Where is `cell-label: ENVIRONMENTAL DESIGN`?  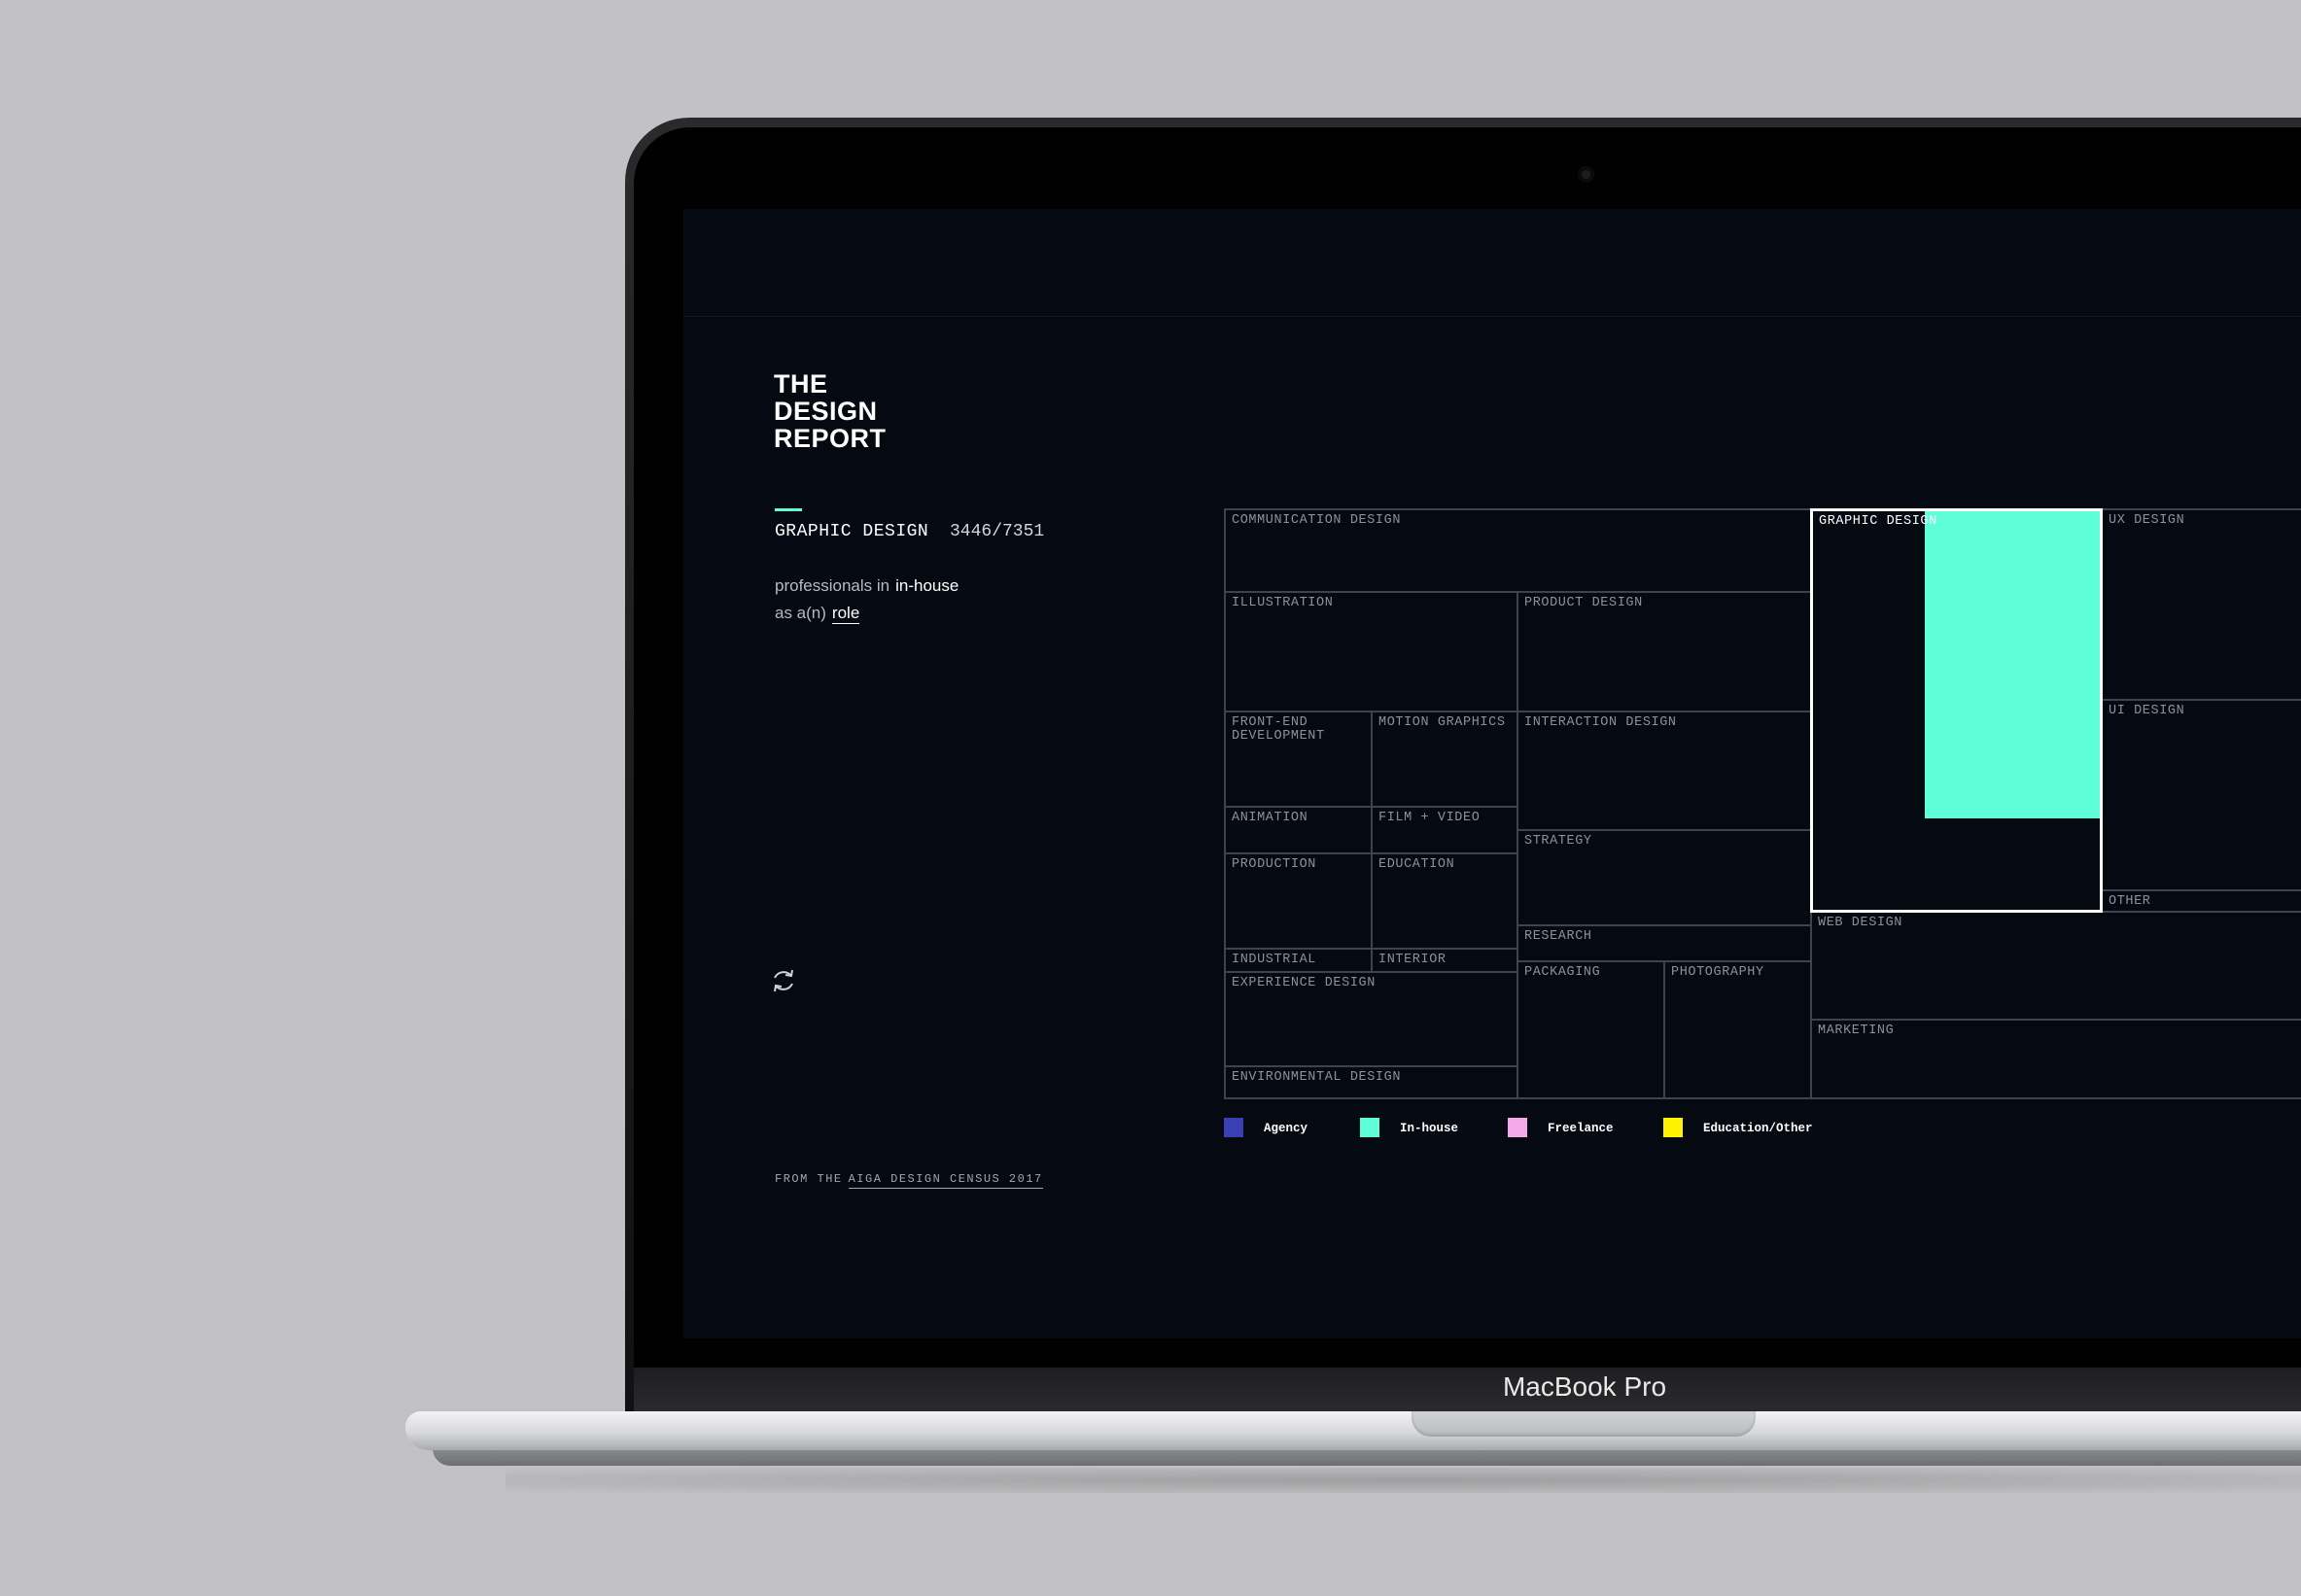 cell-label: ENVIRONMENTAL DESIGN is located at coordinates (1317, 1077).